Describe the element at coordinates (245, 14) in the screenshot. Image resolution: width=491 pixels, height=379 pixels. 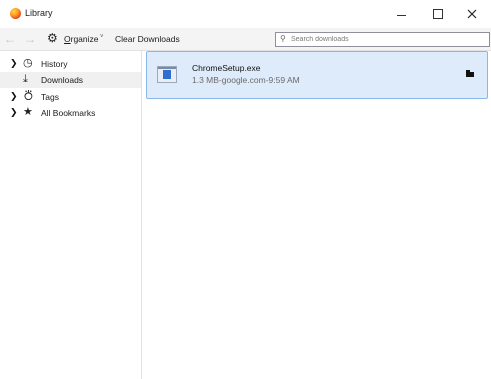
I see `title-bar: Library` at that location.